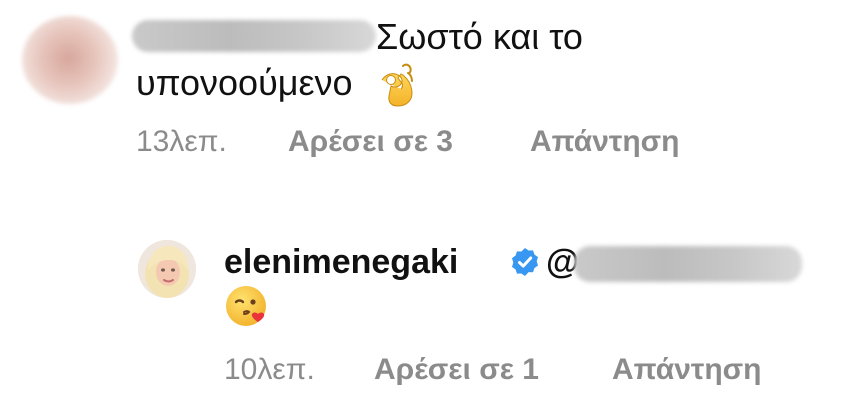 The height and width of the screenshot is (420, 860). I want to click on avatar, so click(167, 269).